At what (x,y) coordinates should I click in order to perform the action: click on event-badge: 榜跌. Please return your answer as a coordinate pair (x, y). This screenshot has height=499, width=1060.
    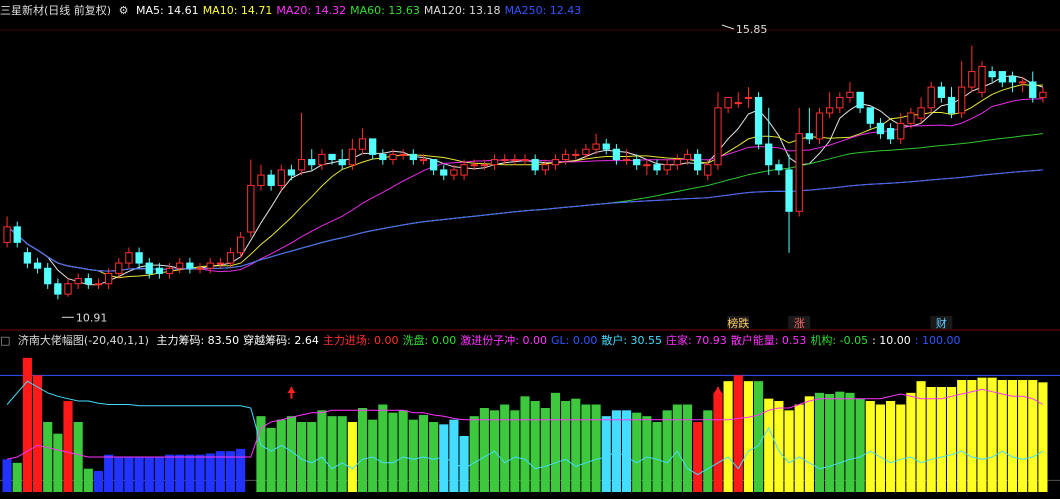
    Looking at the image, I should click on (738, 323).